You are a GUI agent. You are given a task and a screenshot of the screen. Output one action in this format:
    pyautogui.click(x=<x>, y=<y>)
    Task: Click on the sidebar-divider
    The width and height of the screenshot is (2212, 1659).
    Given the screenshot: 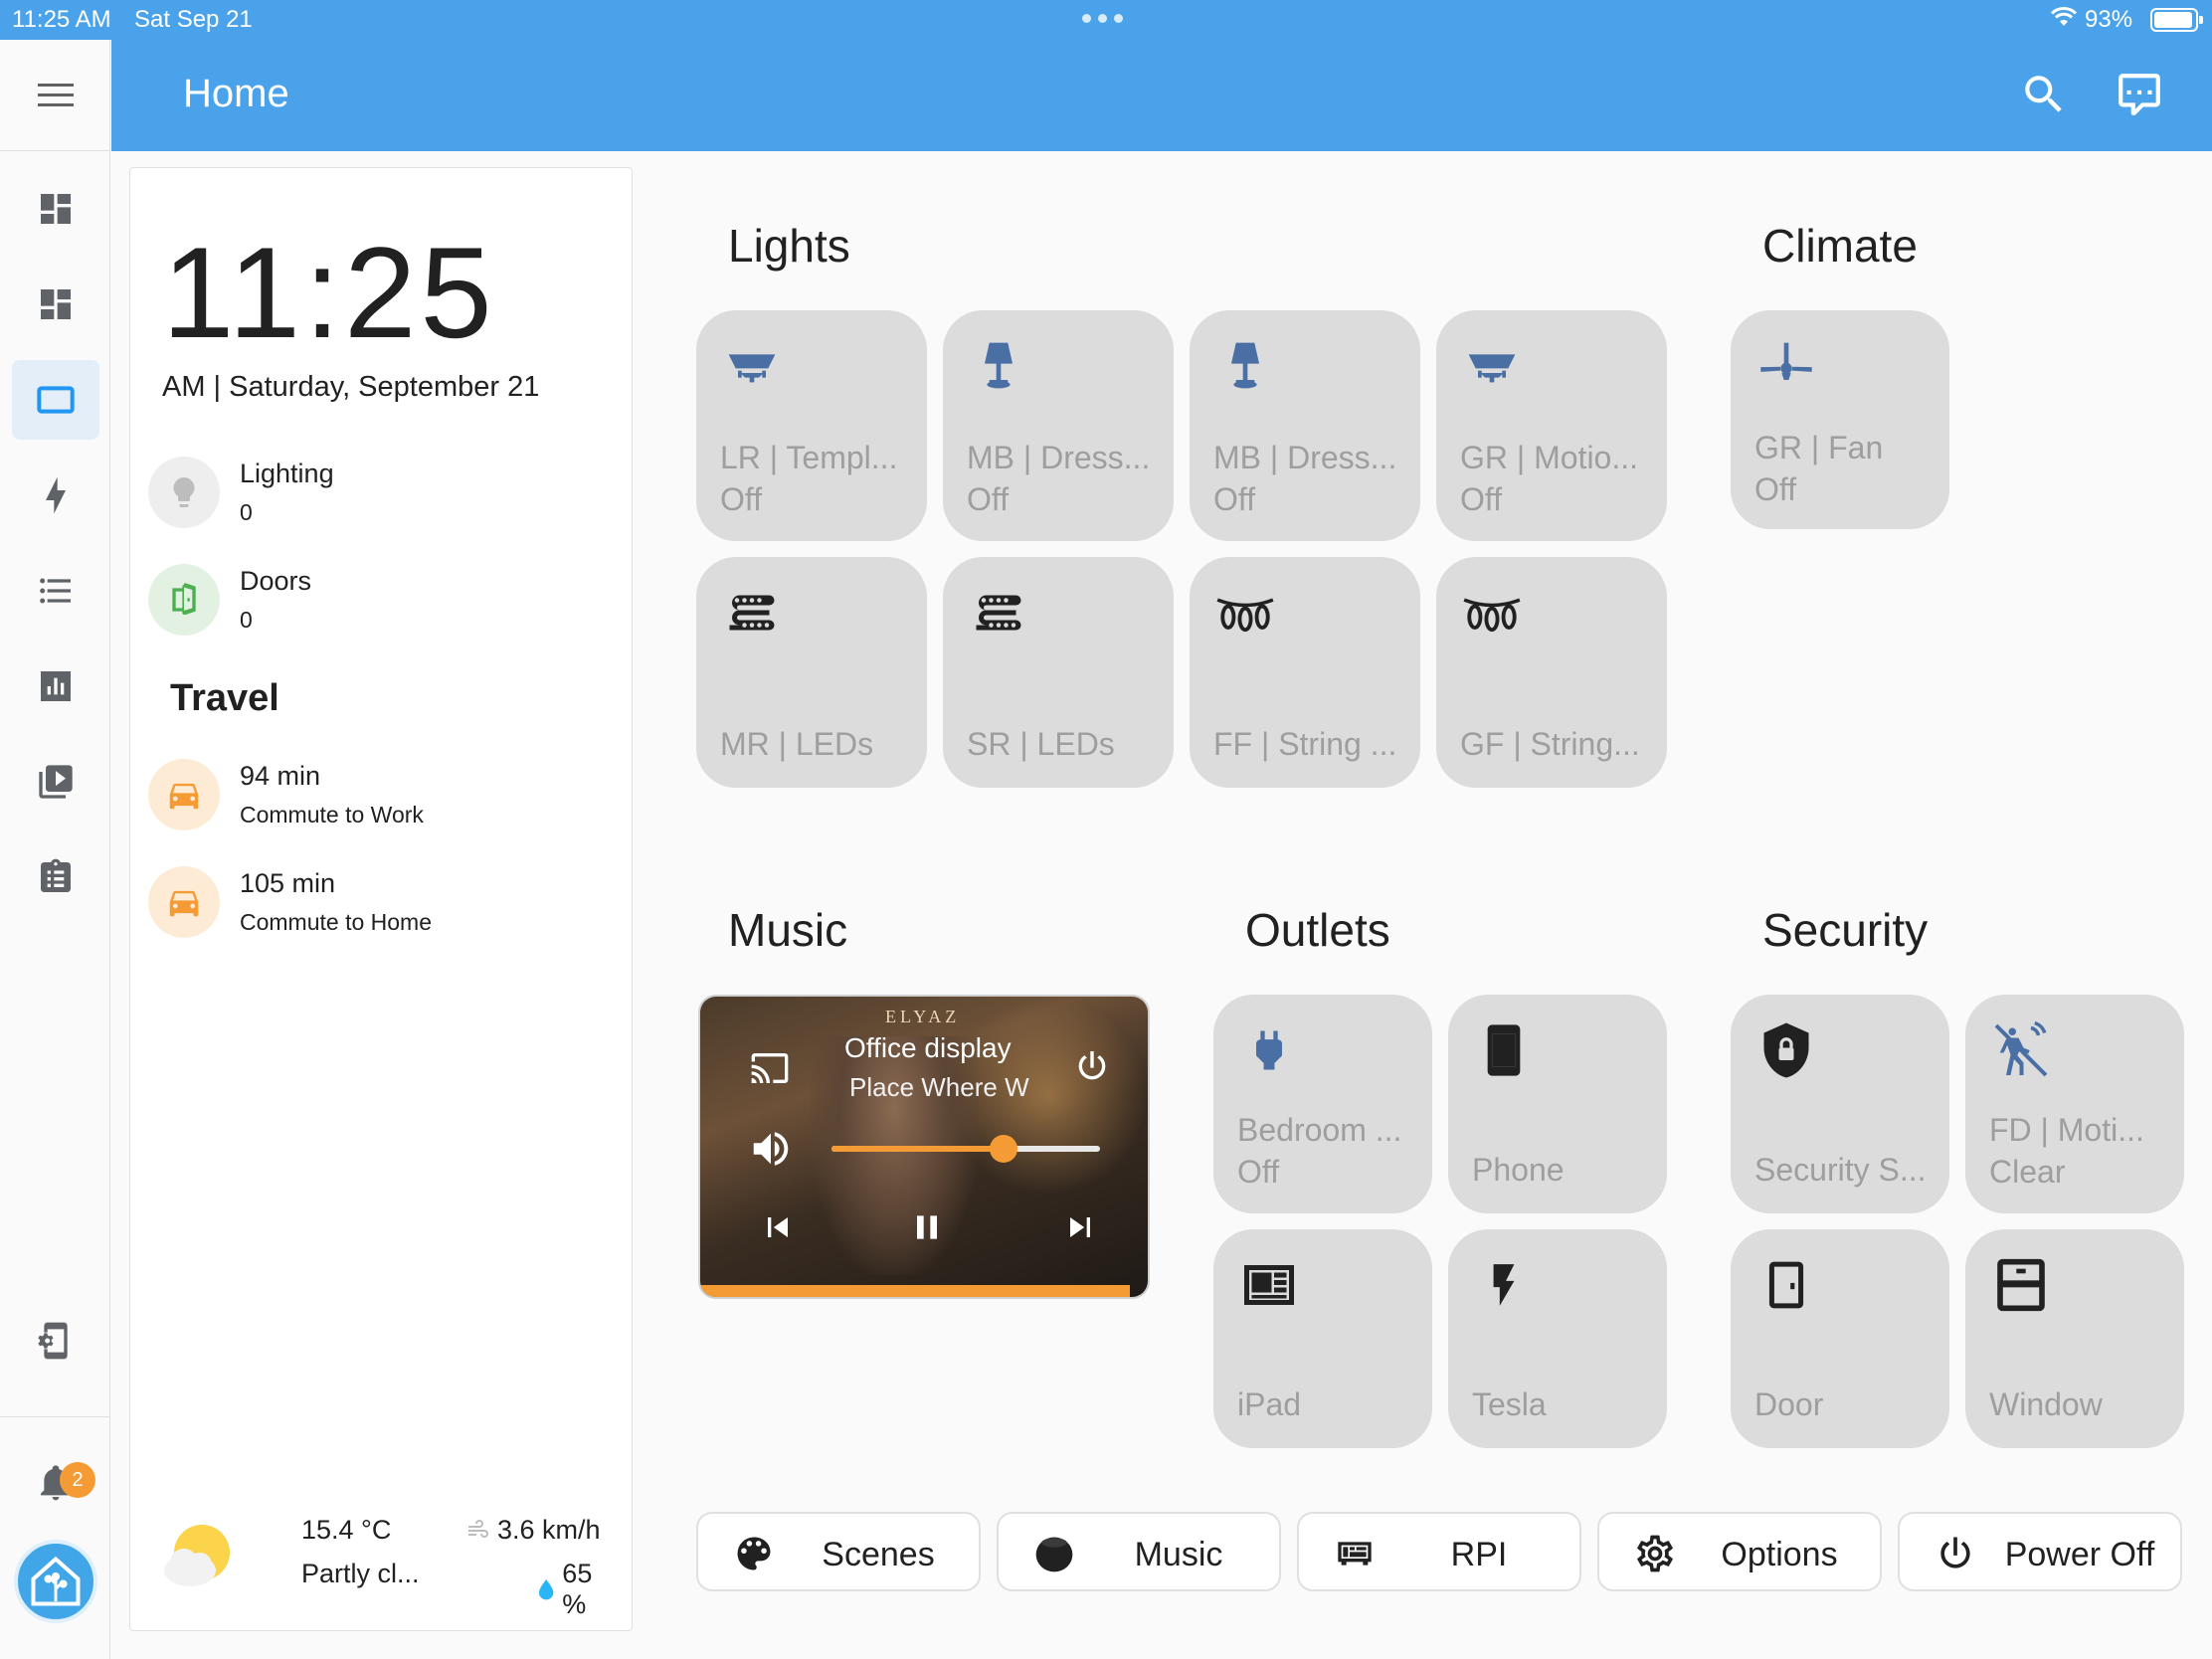 What is the action you would take?
    pyautogui.click(x=55, y=1416)
    